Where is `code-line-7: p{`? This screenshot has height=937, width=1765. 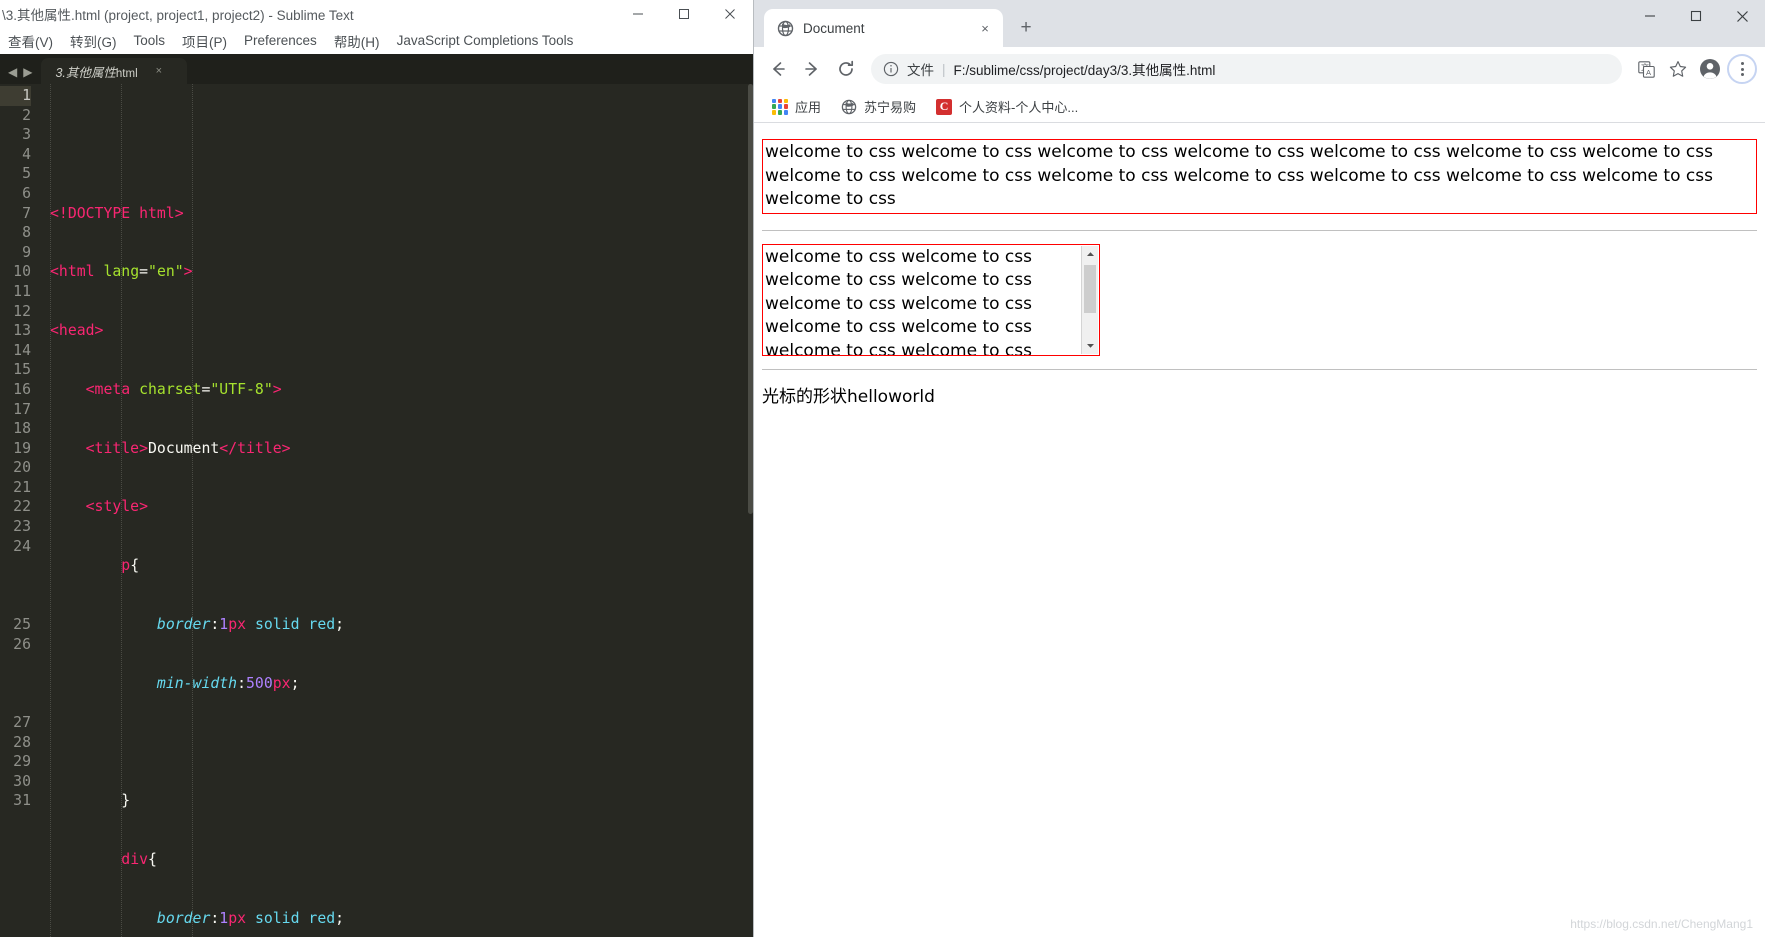
code-line-7: p{ is located at coordinates (130, 566).